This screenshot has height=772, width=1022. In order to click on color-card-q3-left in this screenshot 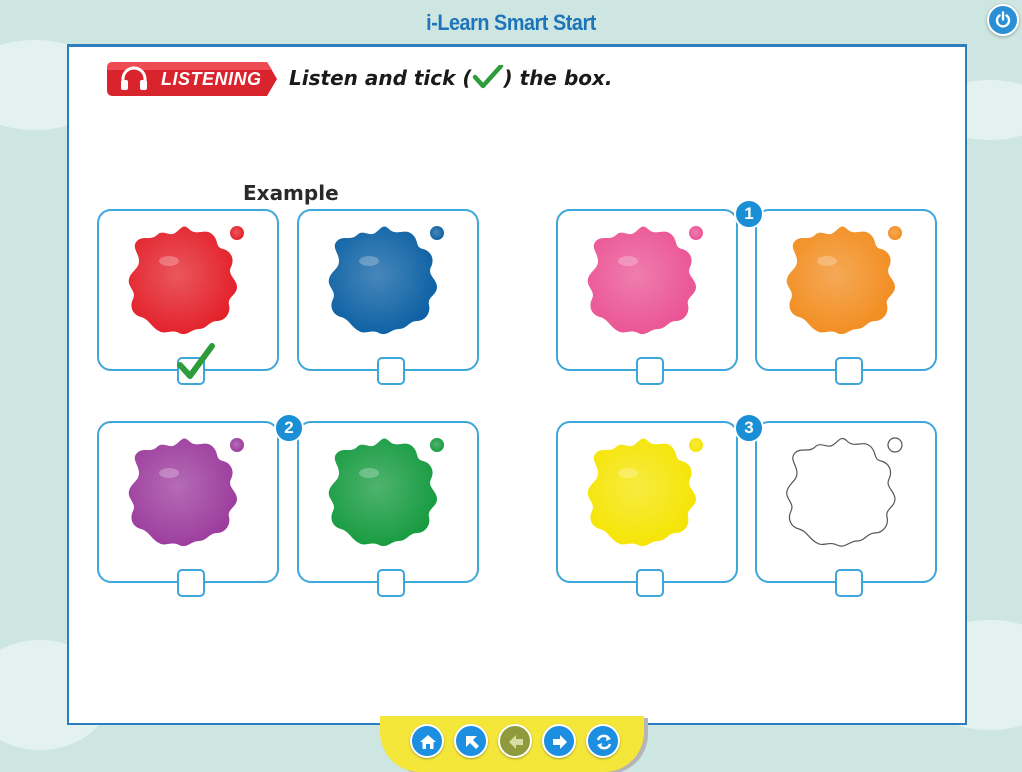, I will do `click(647, 509)`.